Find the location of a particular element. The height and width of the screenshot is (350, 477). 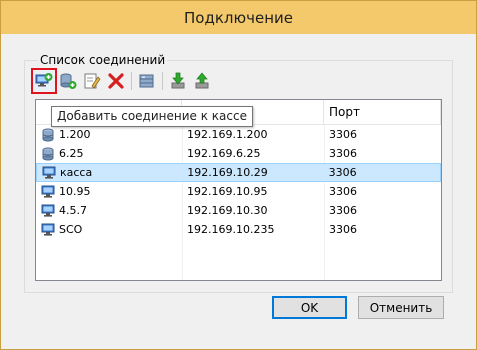

list-item-name: 4.5.7 is located at coordinates (73, 210).